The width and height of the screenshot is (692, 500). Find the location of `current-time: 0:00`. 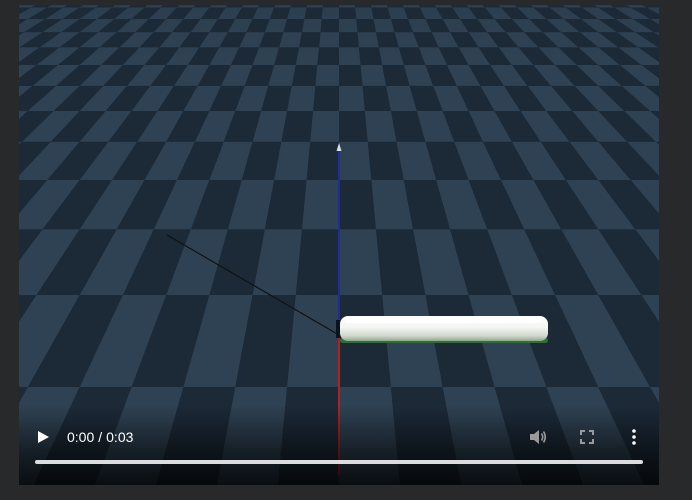

current-time: 0:00 is located at coordinates (81, 437).